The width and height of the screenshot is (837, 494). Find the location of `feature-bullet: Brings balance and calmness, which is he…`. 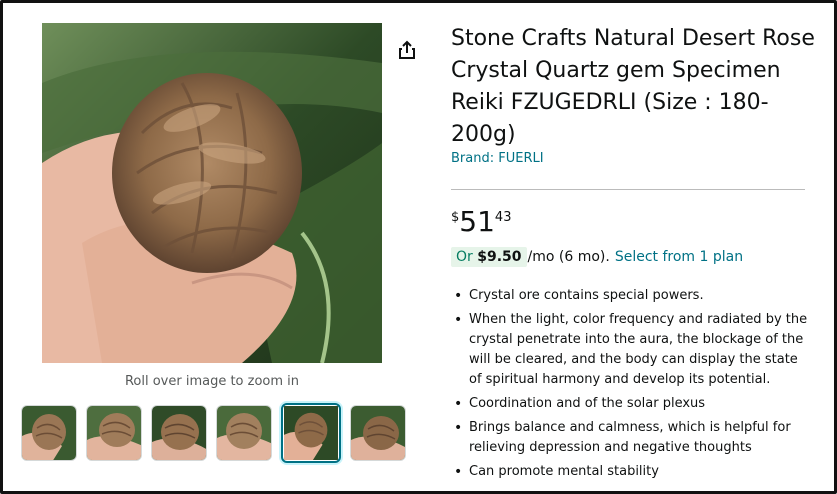

feature-bullet: Brings balance and calmness, which is he… is located at coordinates (631, 438).